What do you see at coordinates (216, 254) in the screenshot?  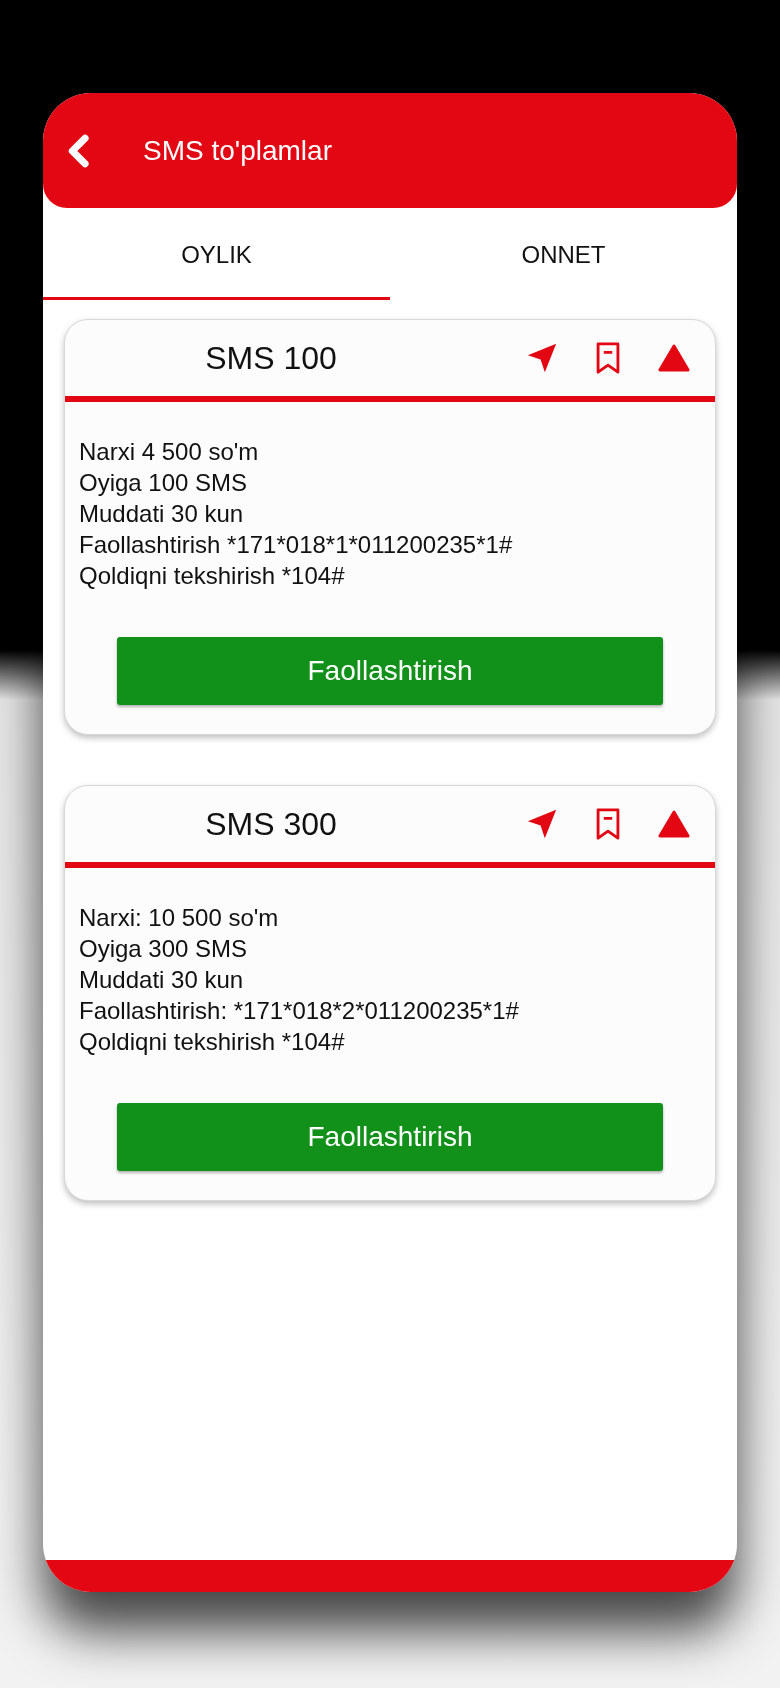 I see `tab: OYLIK` at bounding box center [216, 254].